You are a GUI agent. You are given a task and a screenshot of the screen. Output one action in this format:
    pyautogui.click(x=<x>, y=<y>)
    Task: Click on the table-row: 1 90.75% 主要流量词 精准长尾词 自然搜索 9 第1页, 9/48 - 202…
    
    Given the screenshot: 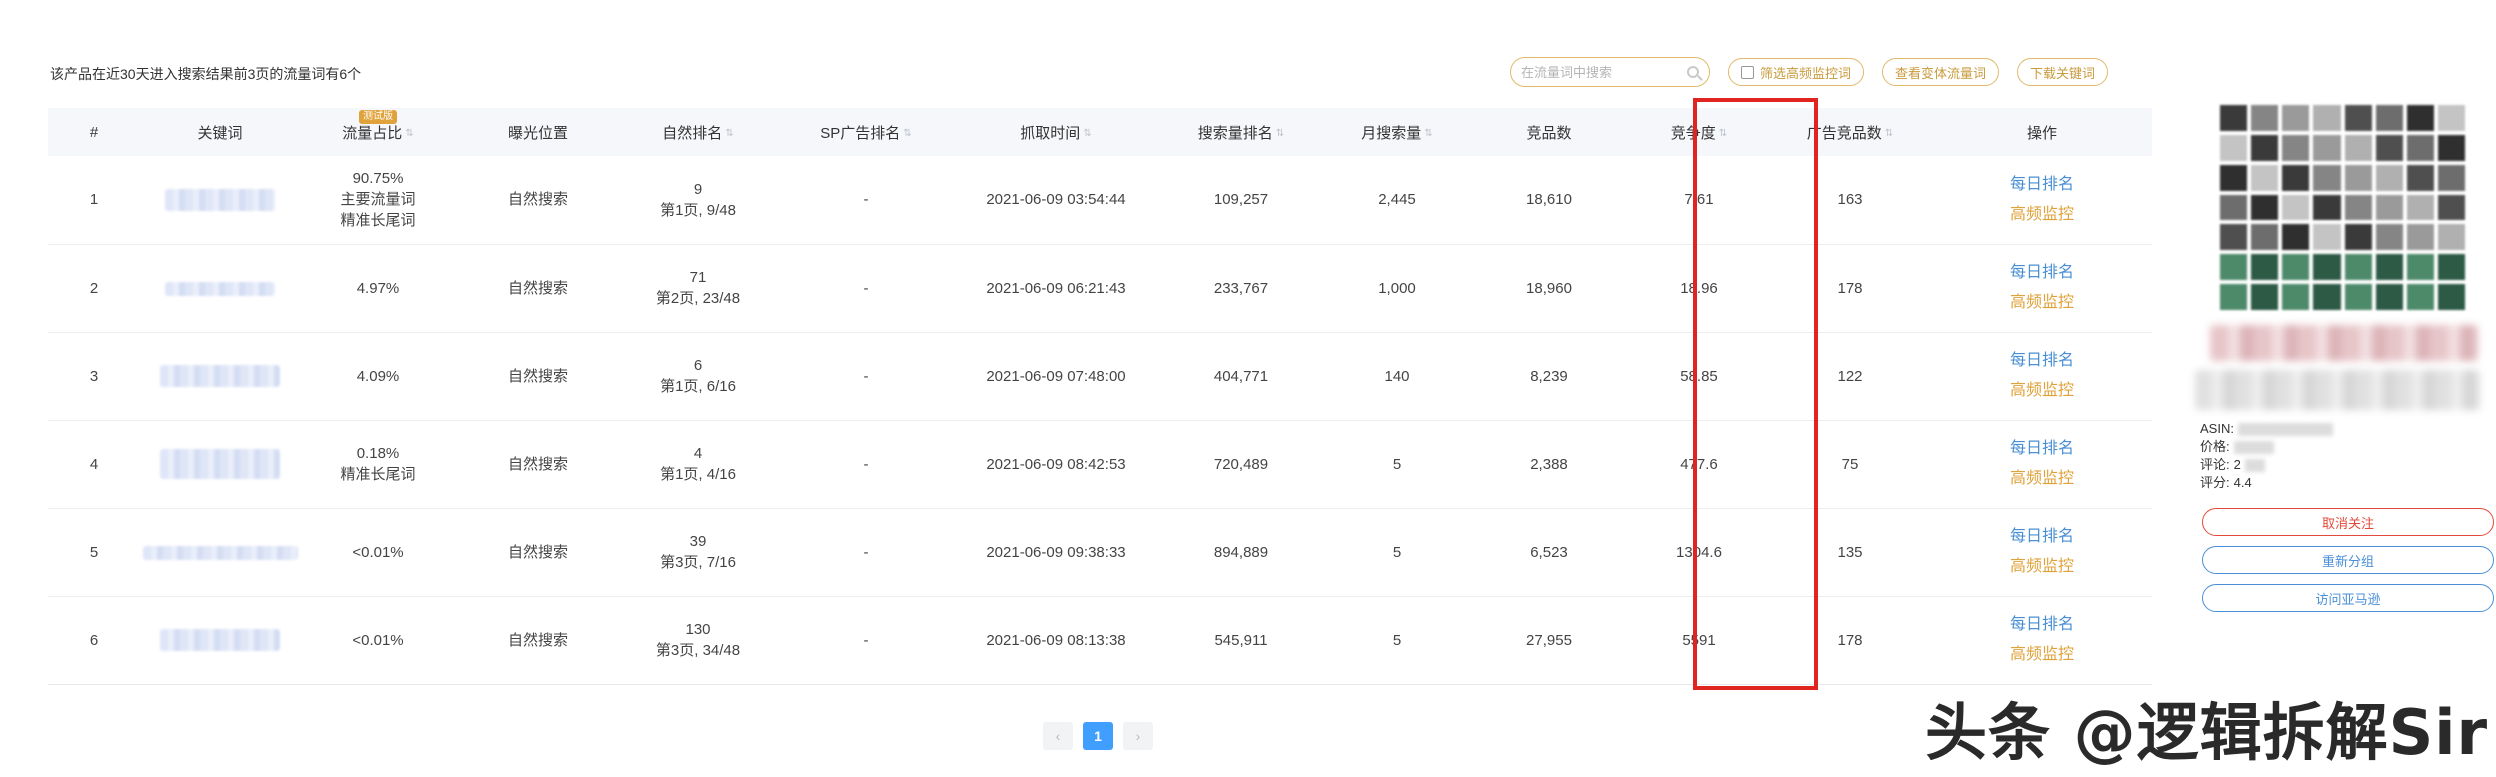 What is the action you would take?
    pyautogui.click(x=1100, y=200)
    